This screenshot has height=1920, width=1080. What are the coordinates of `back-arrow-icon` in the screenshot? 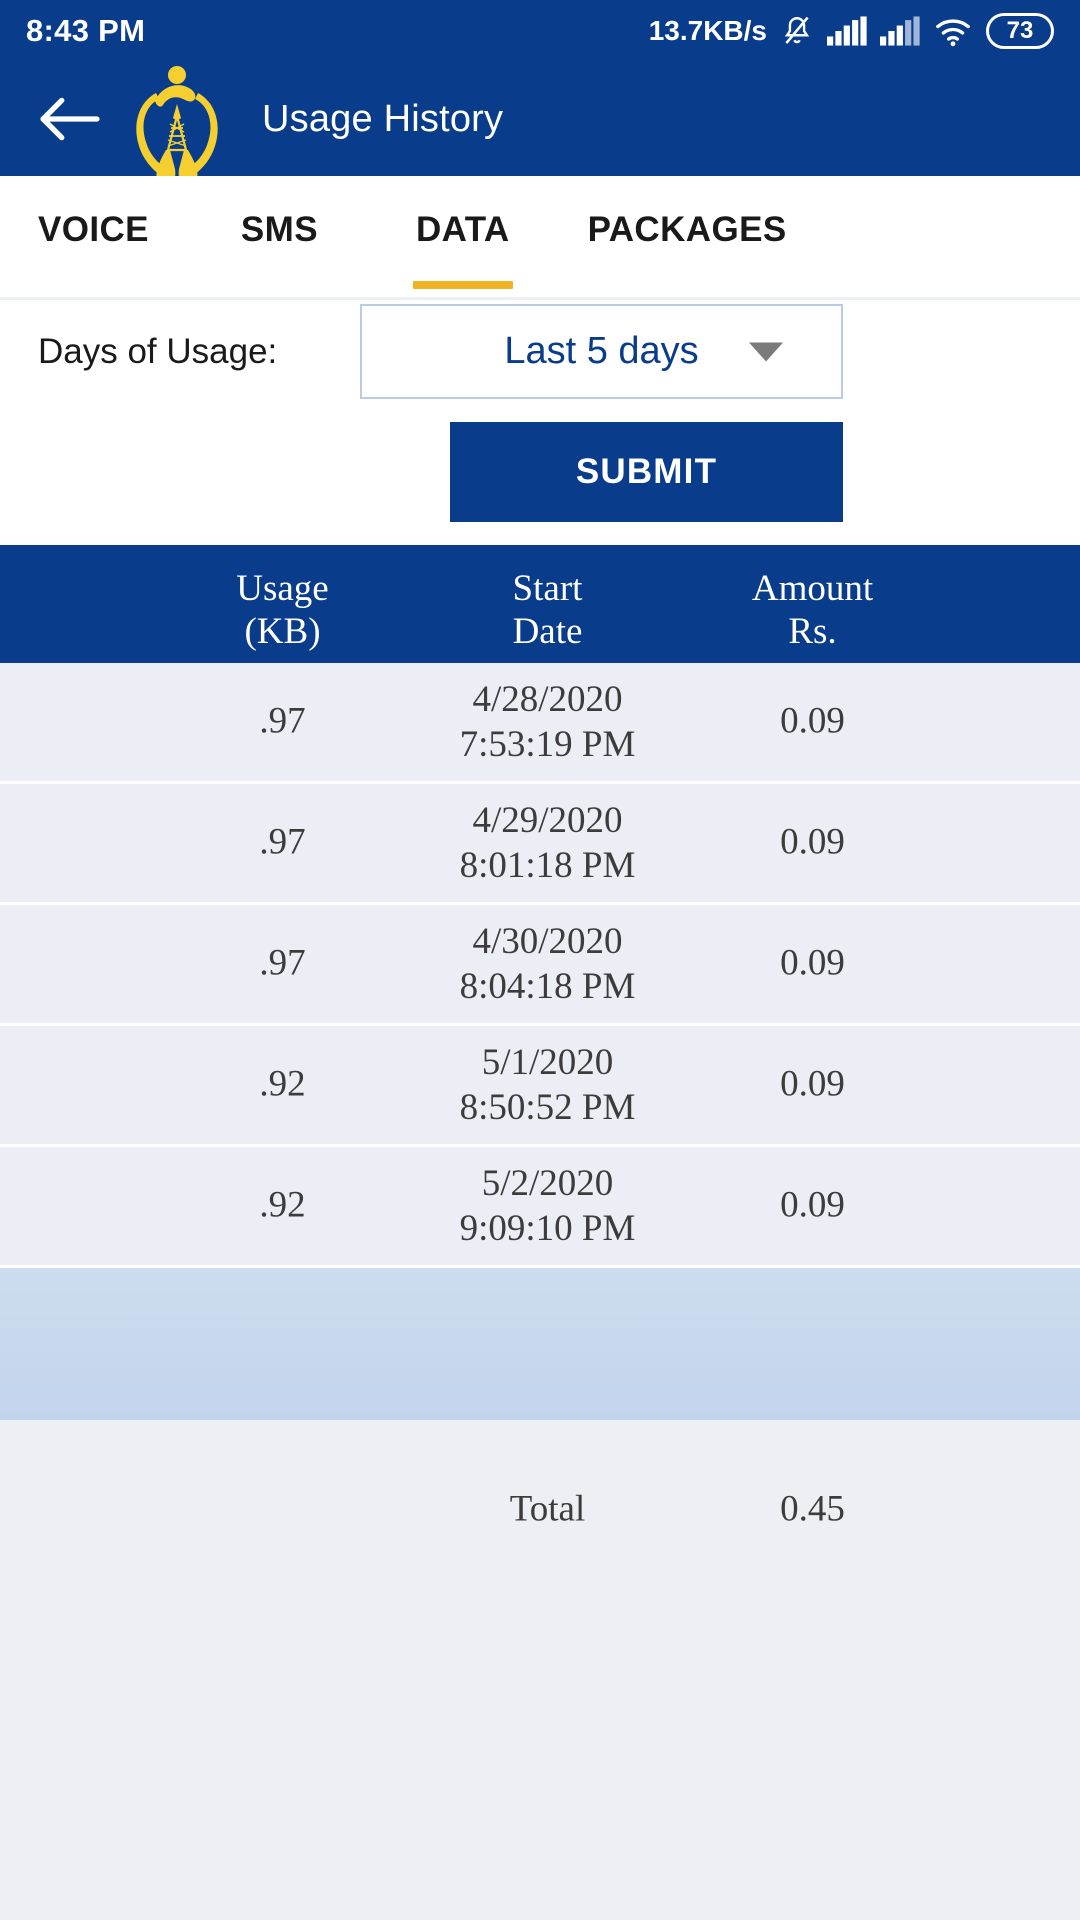 It's located at (70, 119).